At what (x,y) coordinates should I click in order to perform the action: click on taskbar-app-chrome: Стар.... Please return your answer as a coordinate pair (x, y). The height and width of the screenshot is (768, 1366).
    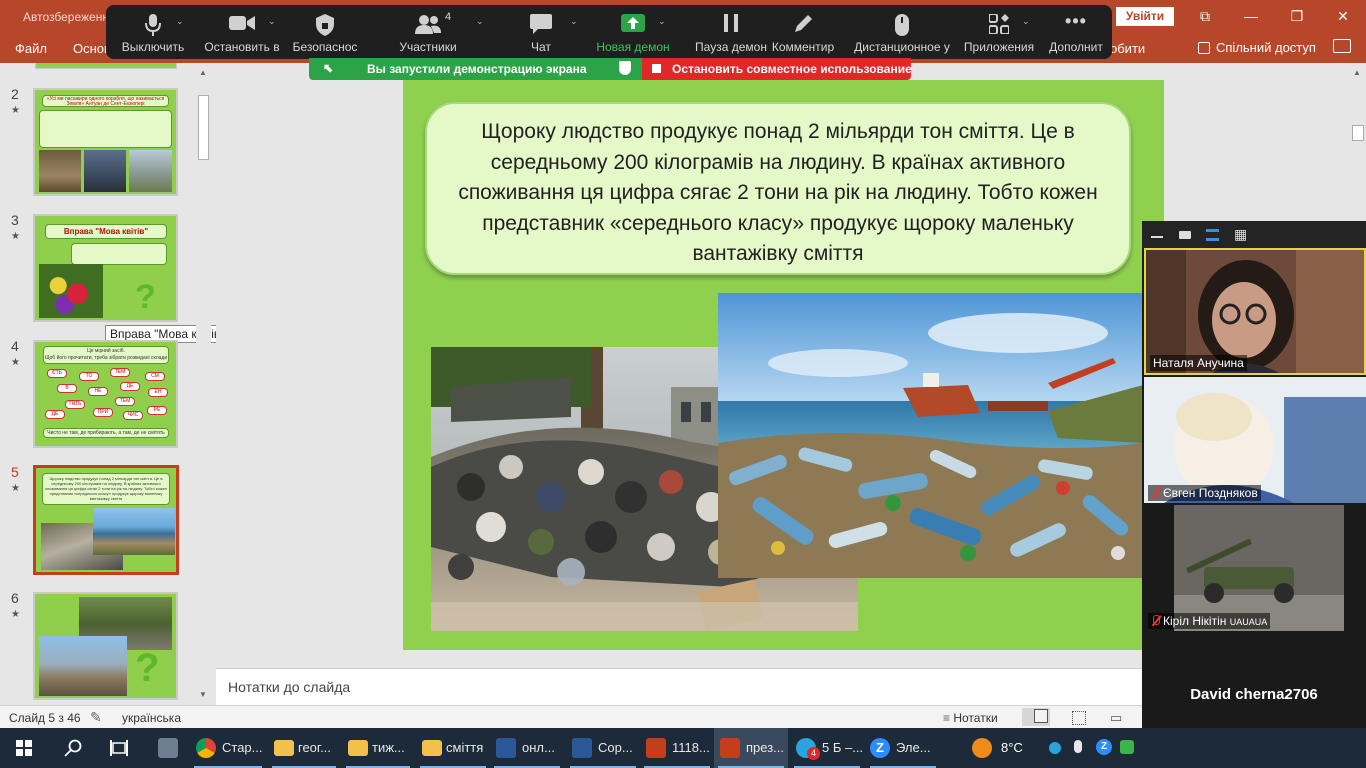
    Looking at the image, I should click on (228, 748).